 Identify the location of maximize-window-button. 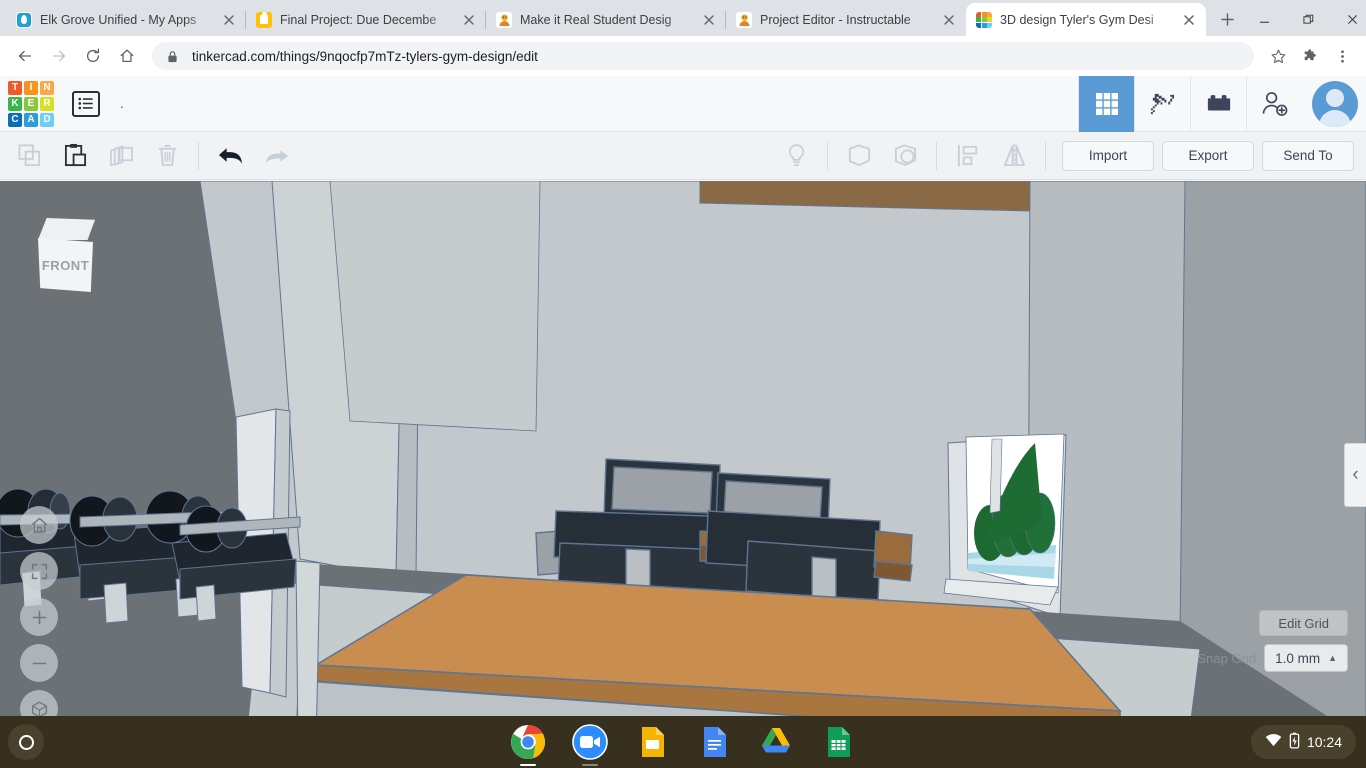
(1308, 20).